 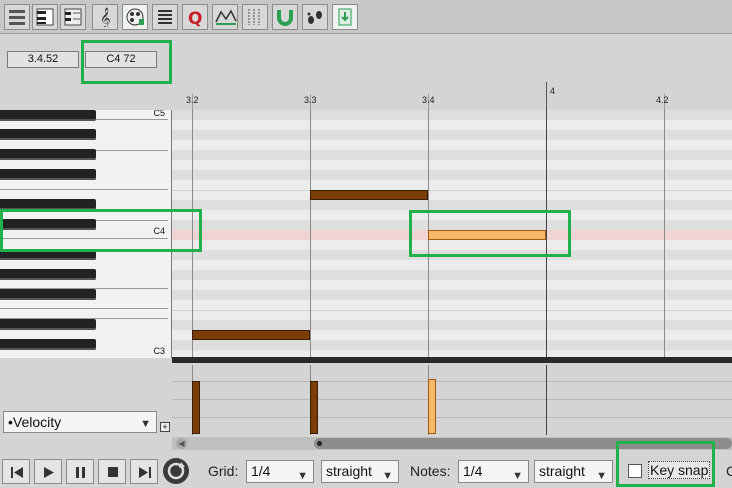 I want to click on event-list-icon, so click(x=165, y=17).